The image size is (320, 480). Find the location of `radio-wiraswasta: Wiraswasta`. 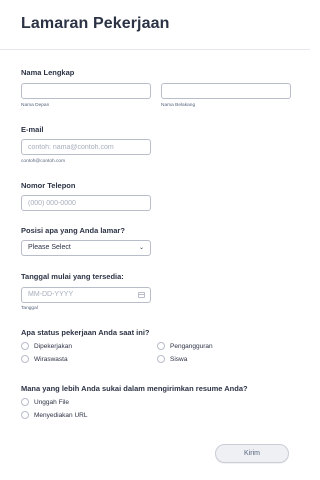

radio-wiraswasta: Wiraswasta is located at coordinates (44, 359).